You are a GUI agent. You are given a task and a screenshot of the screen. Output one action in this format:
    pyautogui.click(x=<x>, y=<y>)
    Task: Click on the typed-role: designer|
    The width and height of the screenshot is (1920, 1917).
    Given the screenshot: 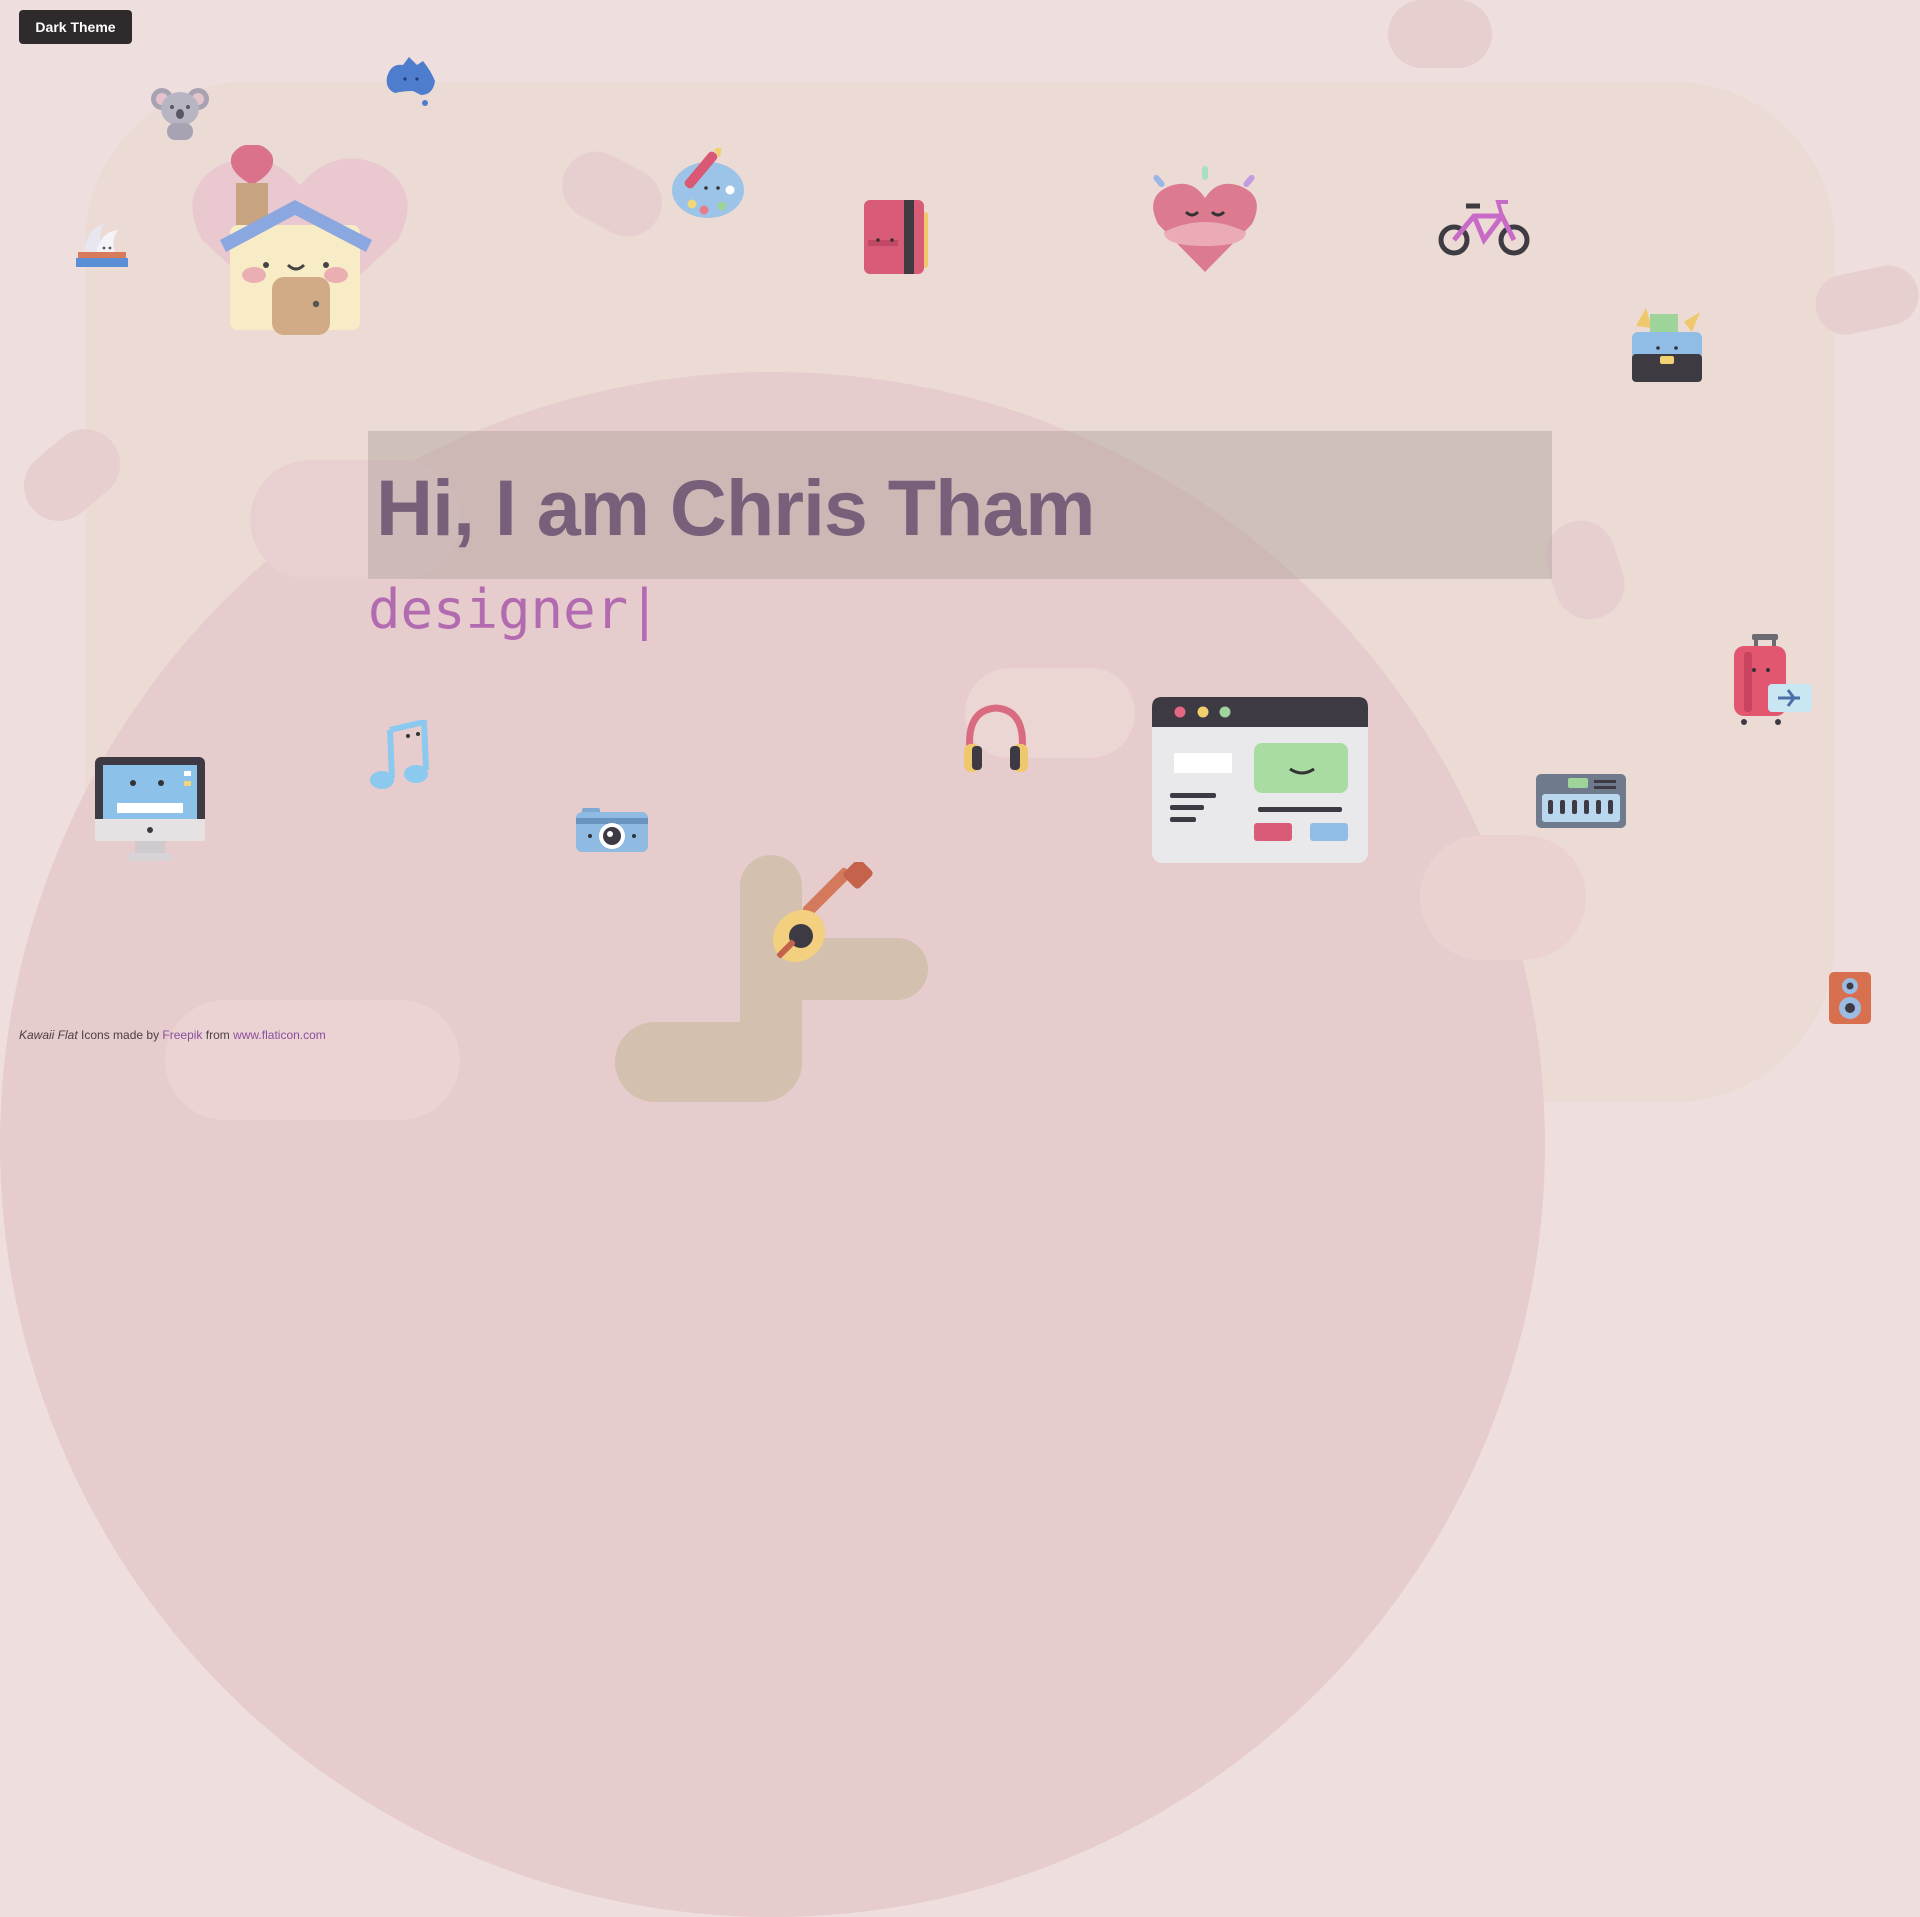 What is the action you would take?
    pyautogui.click(x=514, y=609)
    